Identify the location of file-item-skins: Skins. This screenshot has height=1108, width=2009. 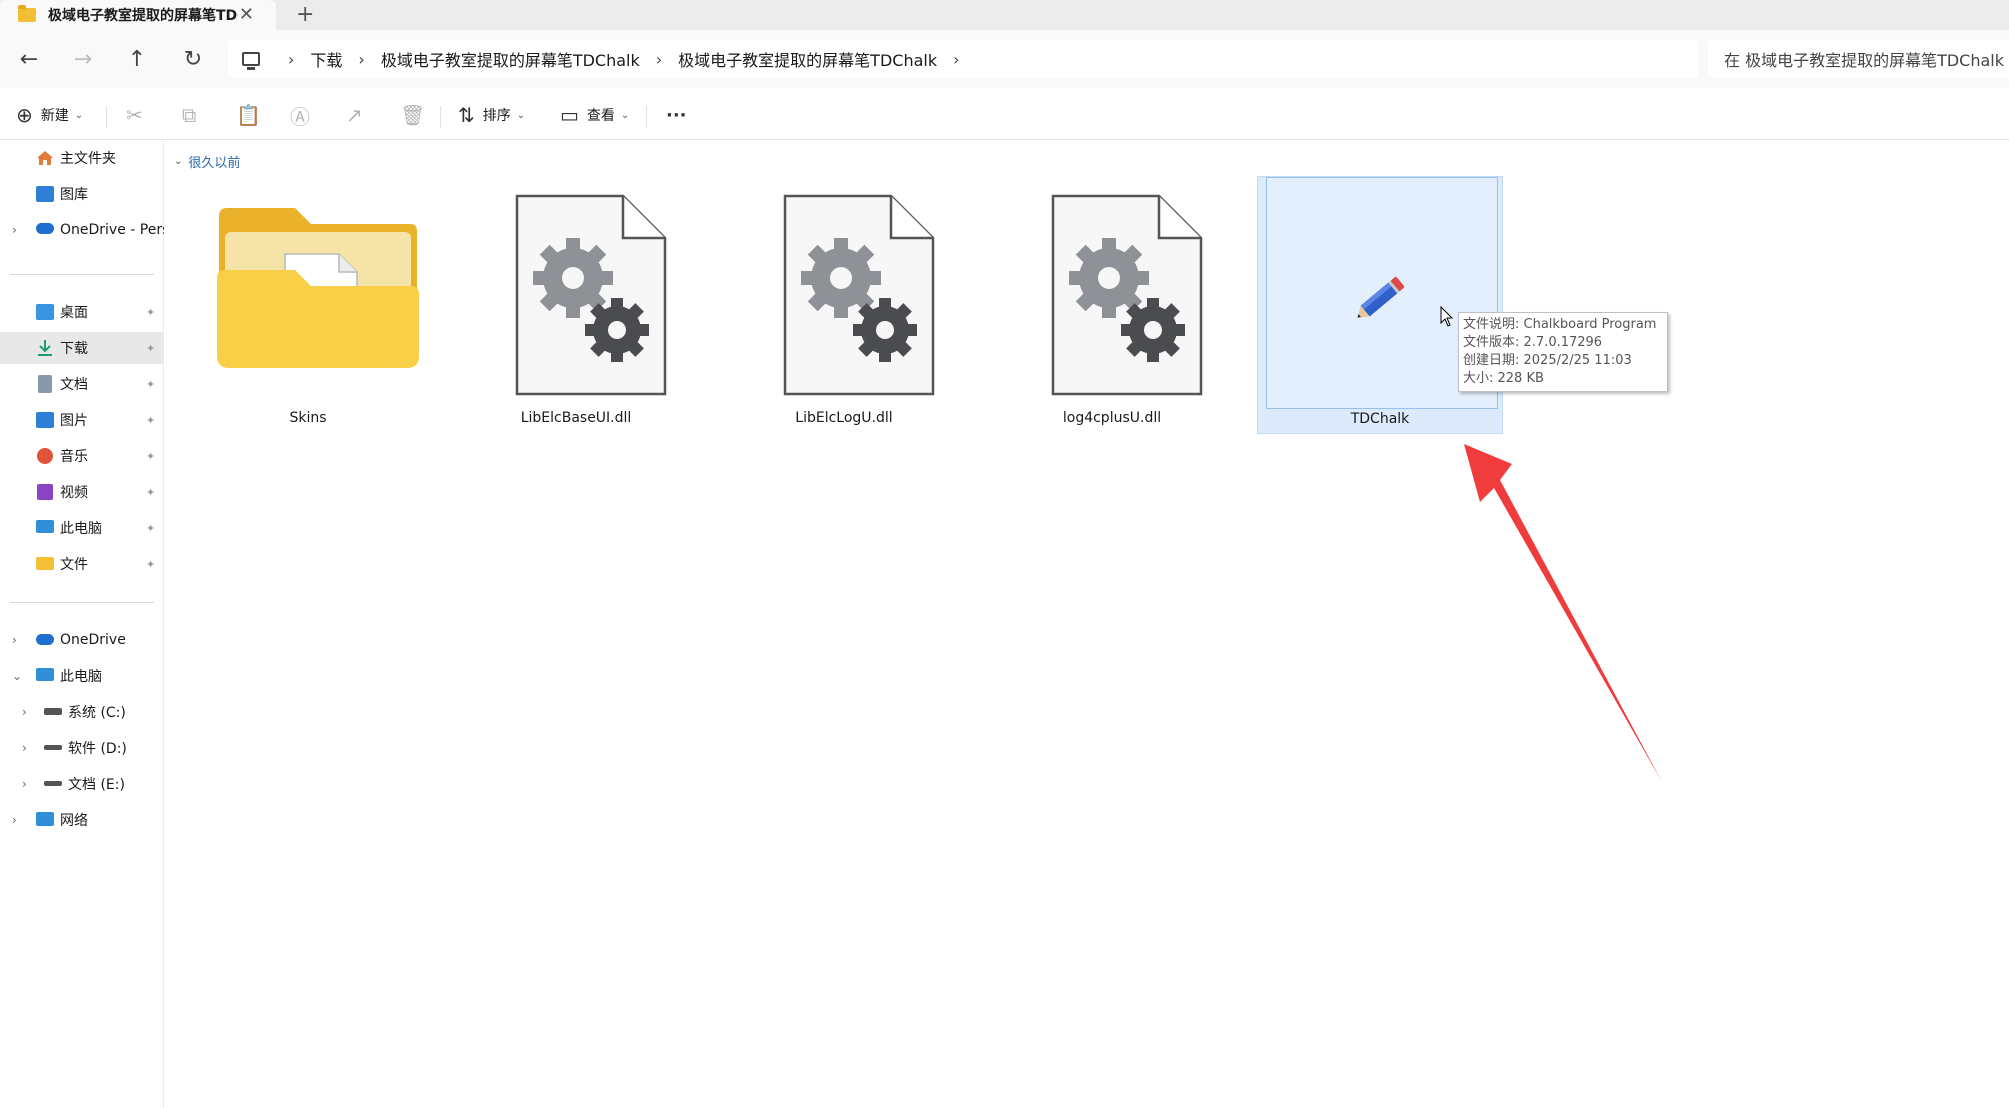
(308, 305).